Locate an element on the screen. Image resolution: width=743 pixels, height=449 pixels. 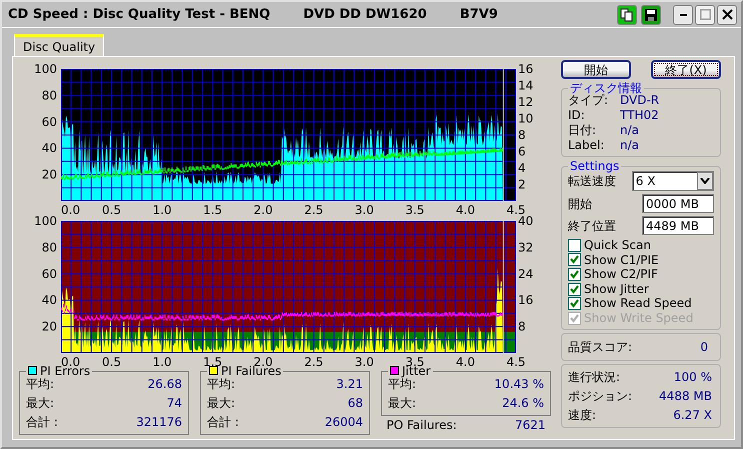
save-button is located at coordinates (651, 14).